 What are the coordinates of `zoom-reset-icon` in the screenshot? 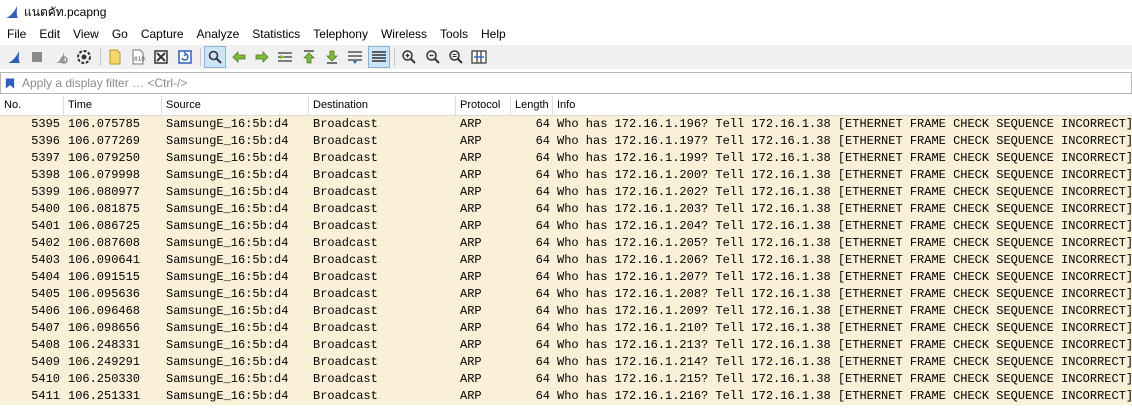 It's located at (456, 57).